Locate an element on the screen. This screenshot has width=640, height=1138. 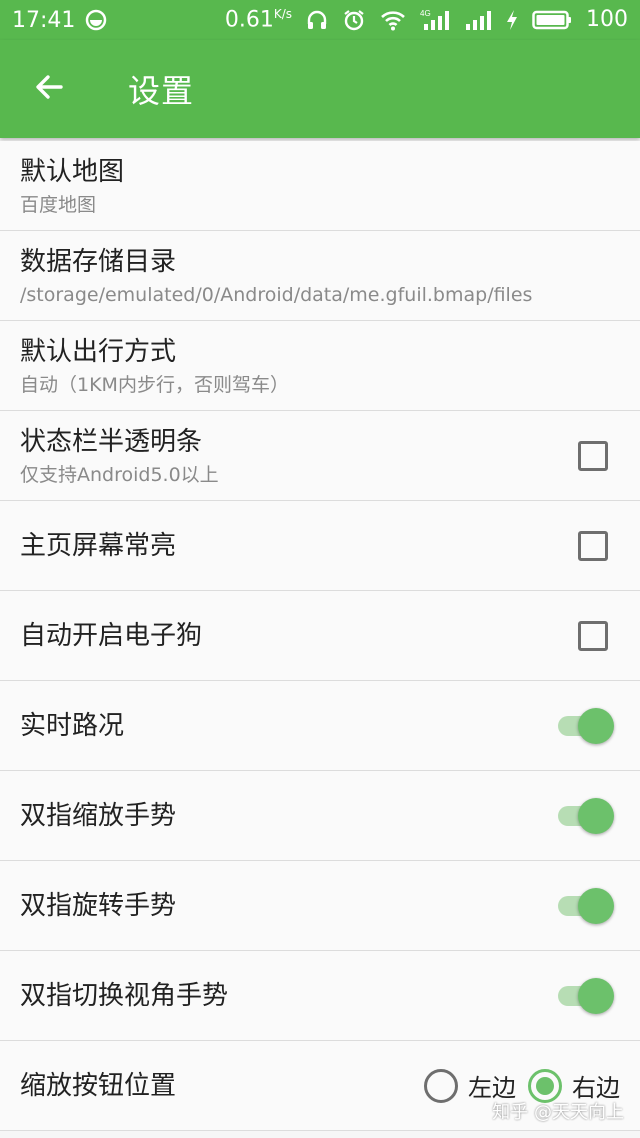
battery-level: 100 is located at coordinates (607, 20).